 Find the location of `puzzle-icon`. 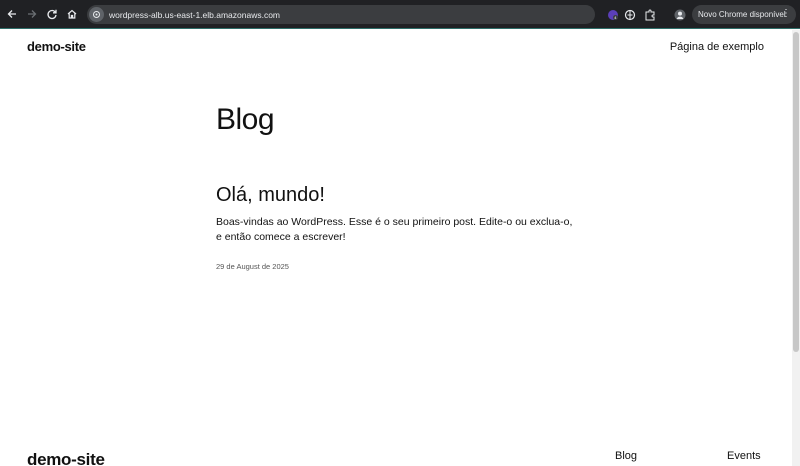

puzzle-icon is located at coordinates (649, 14).